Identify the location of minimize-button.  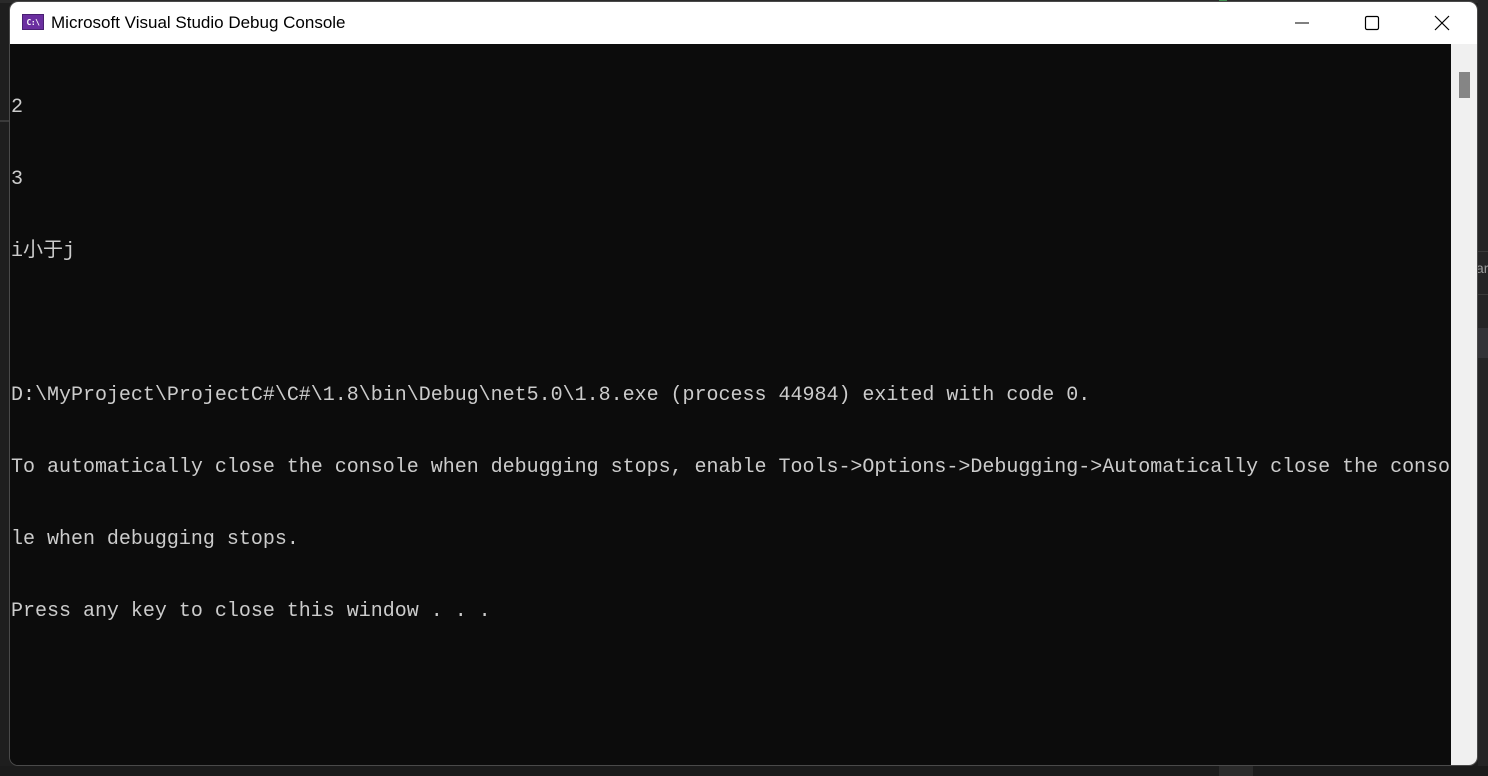
(1302, 23).